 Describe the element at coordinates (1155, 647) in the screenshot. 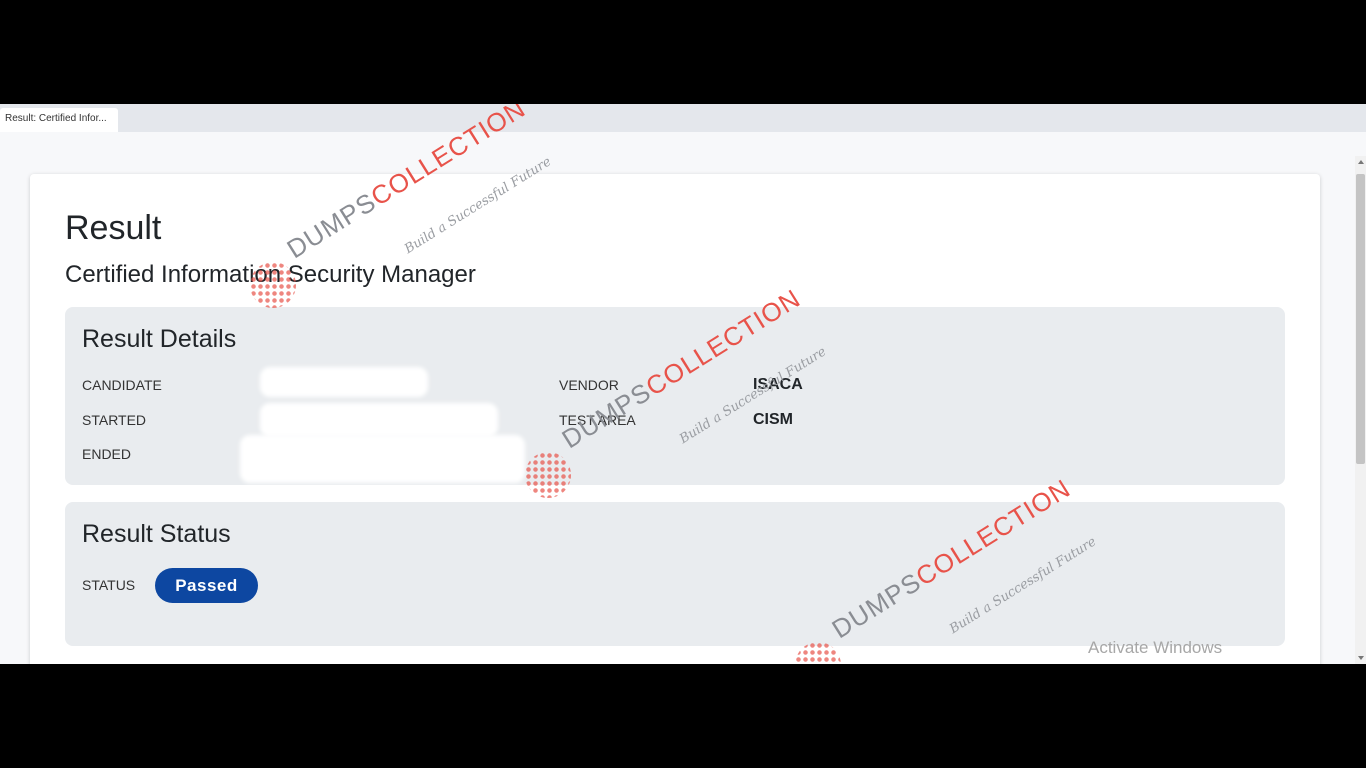

I see `activate-windows-overlay: Activate Windows` at that location.